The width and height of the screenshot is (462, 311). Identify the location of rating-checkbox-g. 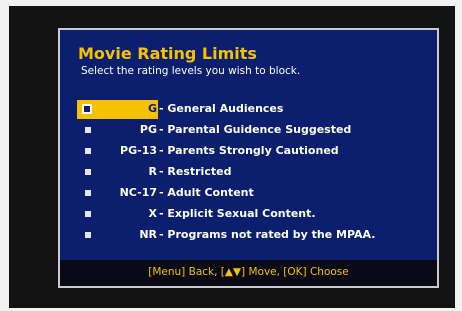
(87, 109).